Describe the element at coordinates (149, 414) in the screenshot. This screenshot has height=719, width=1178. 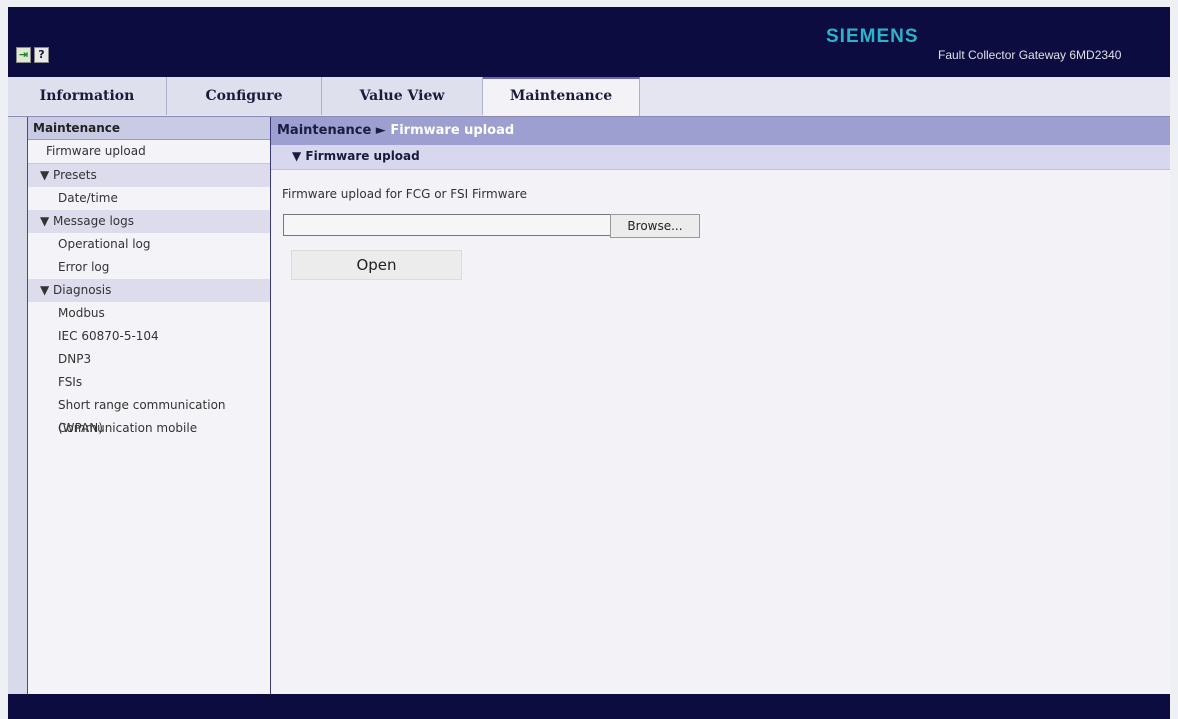
I see `sidebar-item-wpan: Short range communication (WPAN)` at that location.